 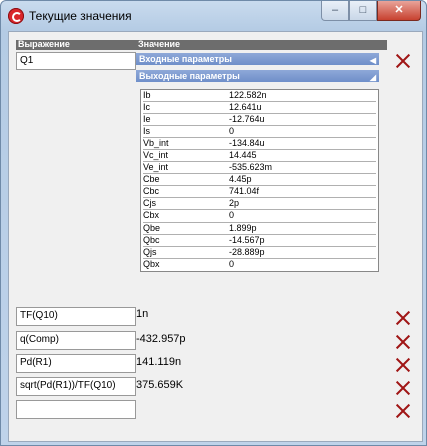 What do you see at coordinates (16, 16) in the screenshot?
I see `app-icon` at bounding box center [16, 16].